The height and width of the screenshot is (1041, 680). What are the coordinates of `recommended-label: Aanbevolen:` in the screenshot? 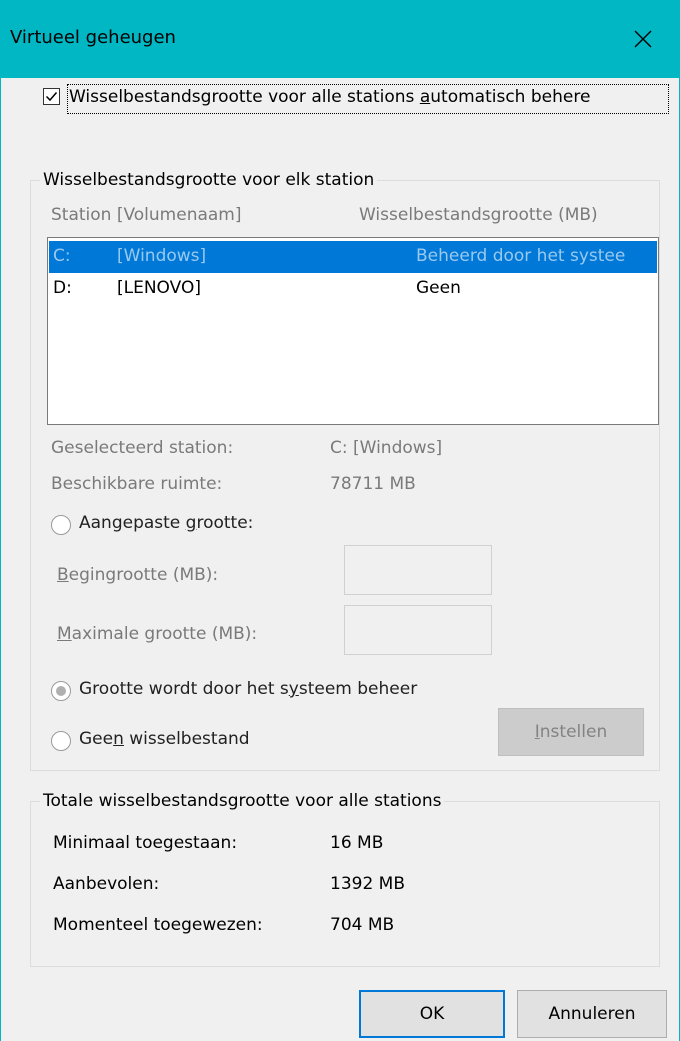 It's located at (106, 884).